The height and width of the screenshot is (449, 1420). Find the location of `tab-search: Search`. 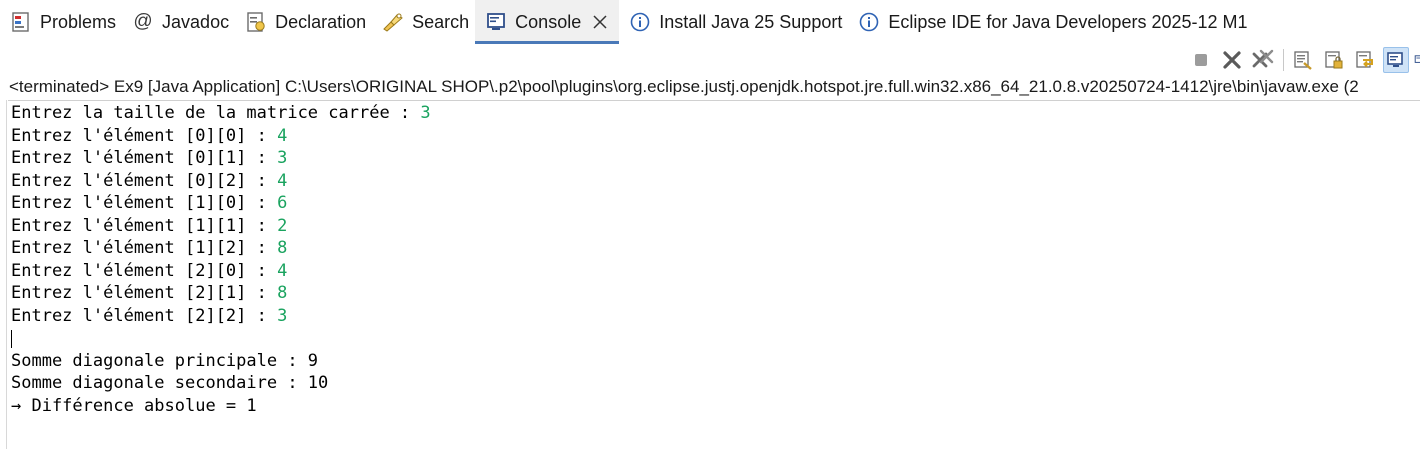

tab-search: Search is located at coordinates (423, 22).